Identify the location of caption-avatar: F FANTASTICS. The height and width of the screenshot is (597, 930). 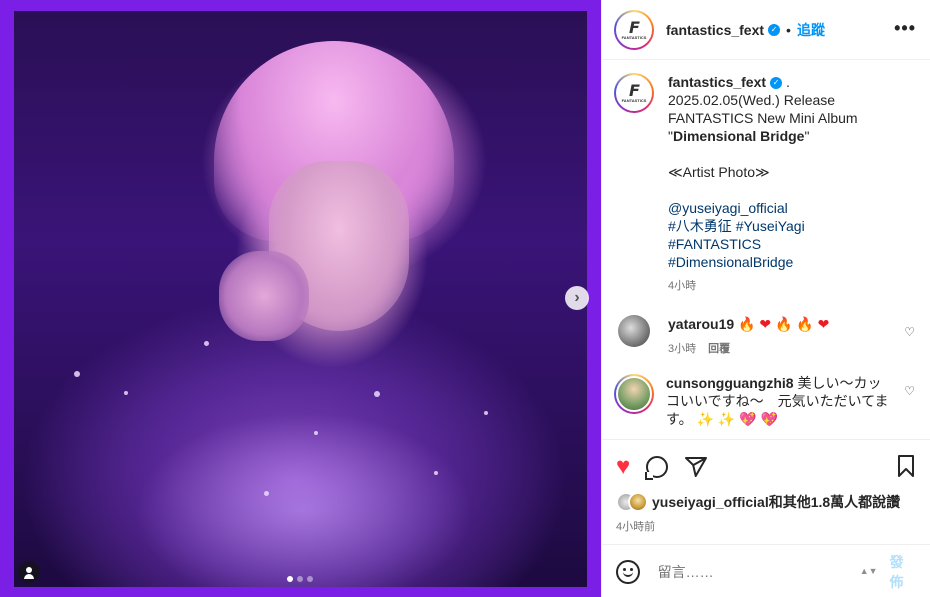
(634, 93).